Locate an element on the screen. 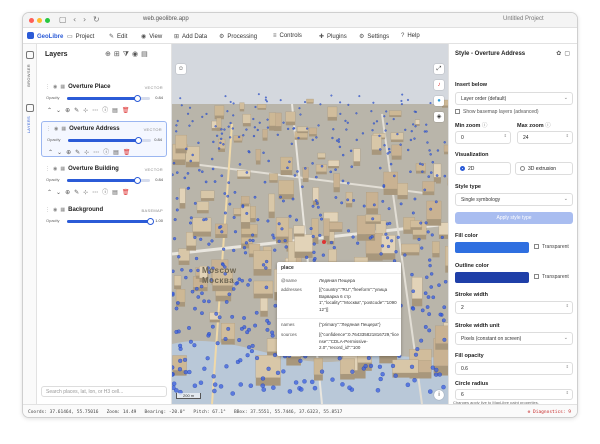 Image resolution: width=600 pixels, height=444 pixels. stroke-unit-select: Pixels (constant on screen) ⌄ is located at coordinates (514, 338).